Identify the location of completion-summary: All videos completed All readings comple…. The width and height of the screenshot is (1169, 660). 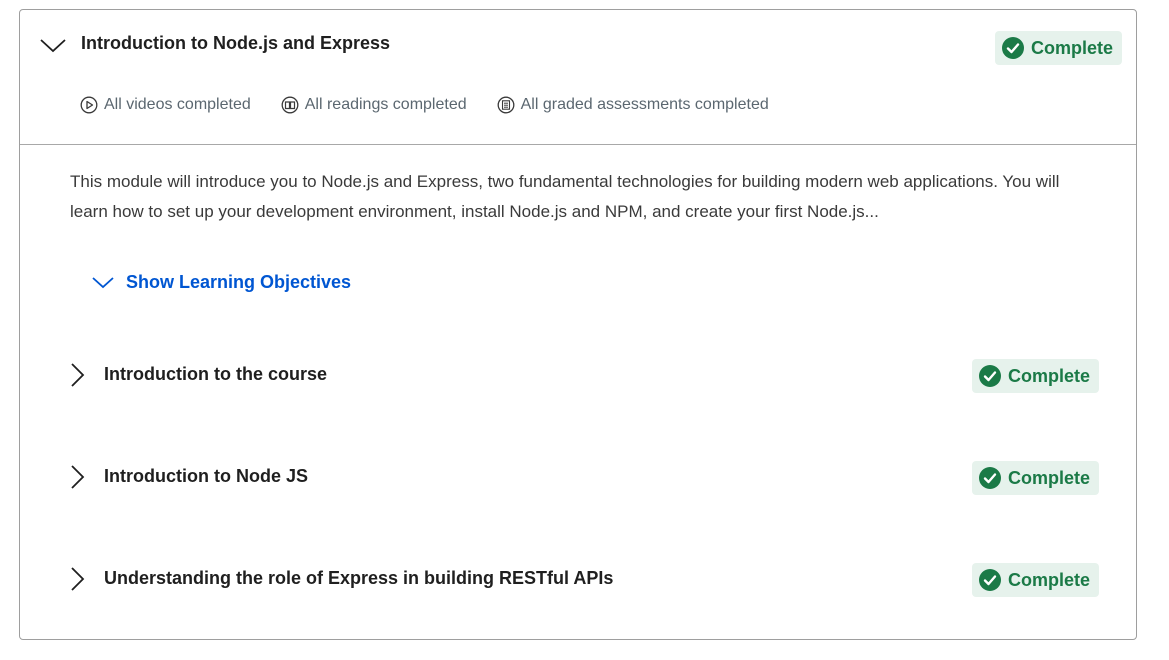
(439, 105).